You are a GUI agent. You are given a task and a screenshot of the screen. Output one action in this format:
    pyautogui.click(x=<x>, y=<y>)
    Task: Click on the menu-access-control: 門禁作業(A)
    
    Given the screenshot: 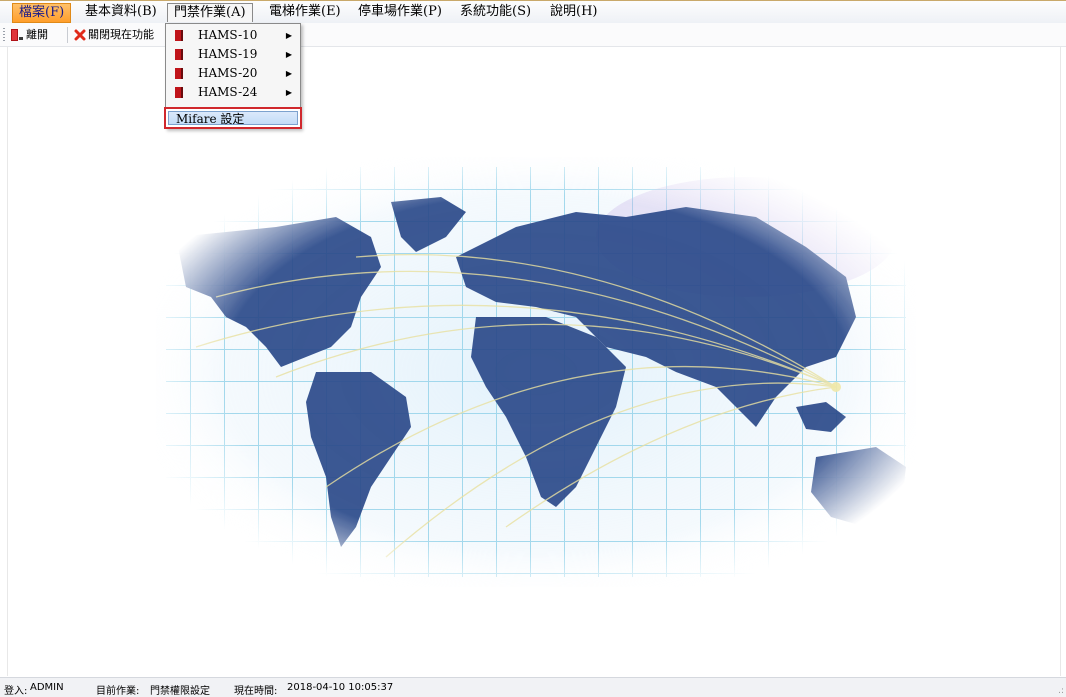 What is the action you would take?
    pyautogui.click(x=210, y=12)
    